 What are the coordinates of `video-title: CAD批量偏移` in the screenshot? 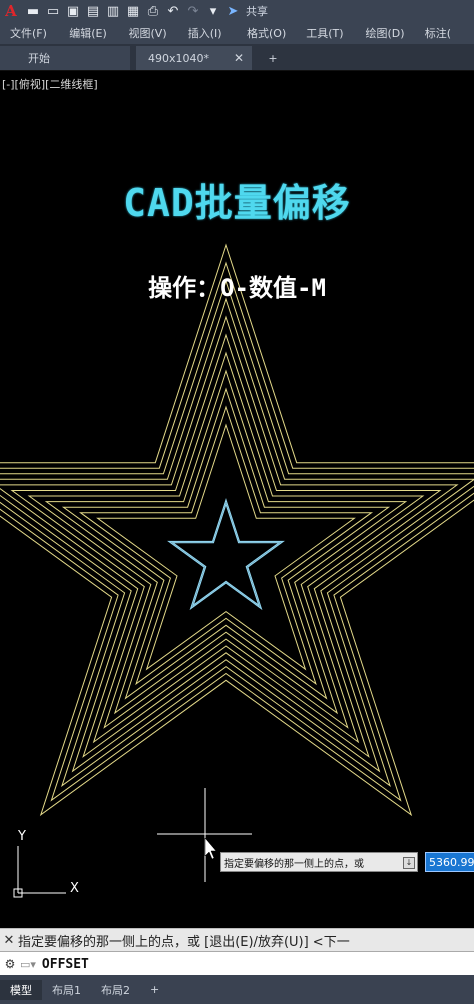 It's located at (237, 203).